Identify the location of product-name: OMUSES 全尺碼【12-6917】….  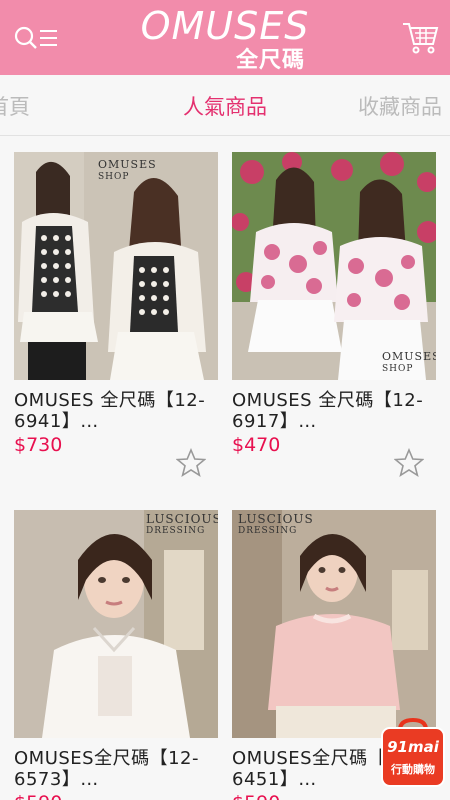
(334, 411).